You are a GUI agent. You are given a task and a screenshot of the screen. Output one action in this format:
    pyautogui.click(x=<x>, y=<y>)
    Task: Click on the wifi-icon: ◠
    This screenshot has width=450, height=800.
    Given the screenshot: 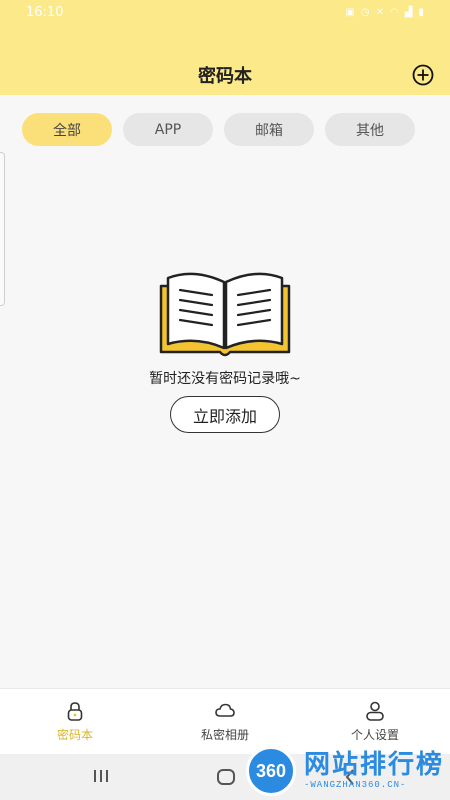 What is the action you would take?
    pyautogui.click(x=394, y=12)
    